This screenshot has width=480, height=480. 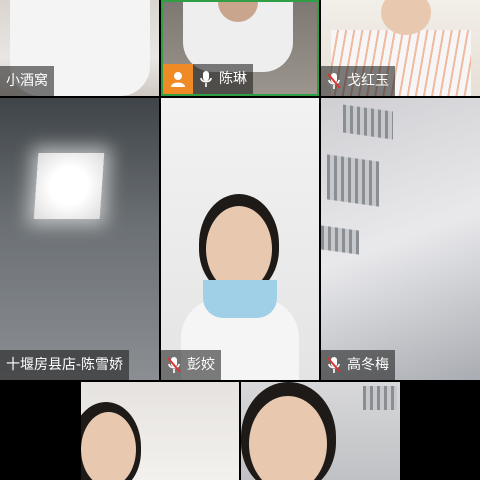 I want to click on participant-name: 十堰房县店-陈雪娇, so click(x=65, y=365).